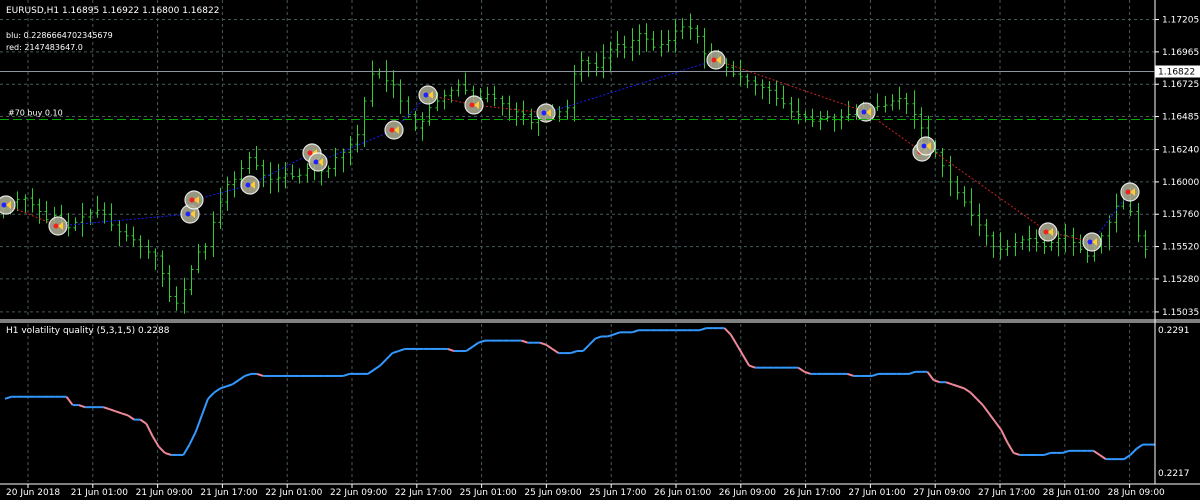  What do you see at coordinates (1180, 248) in the screenshot?
I see `price-tick-label: 1.15520` at bounding box center [1180, 248].